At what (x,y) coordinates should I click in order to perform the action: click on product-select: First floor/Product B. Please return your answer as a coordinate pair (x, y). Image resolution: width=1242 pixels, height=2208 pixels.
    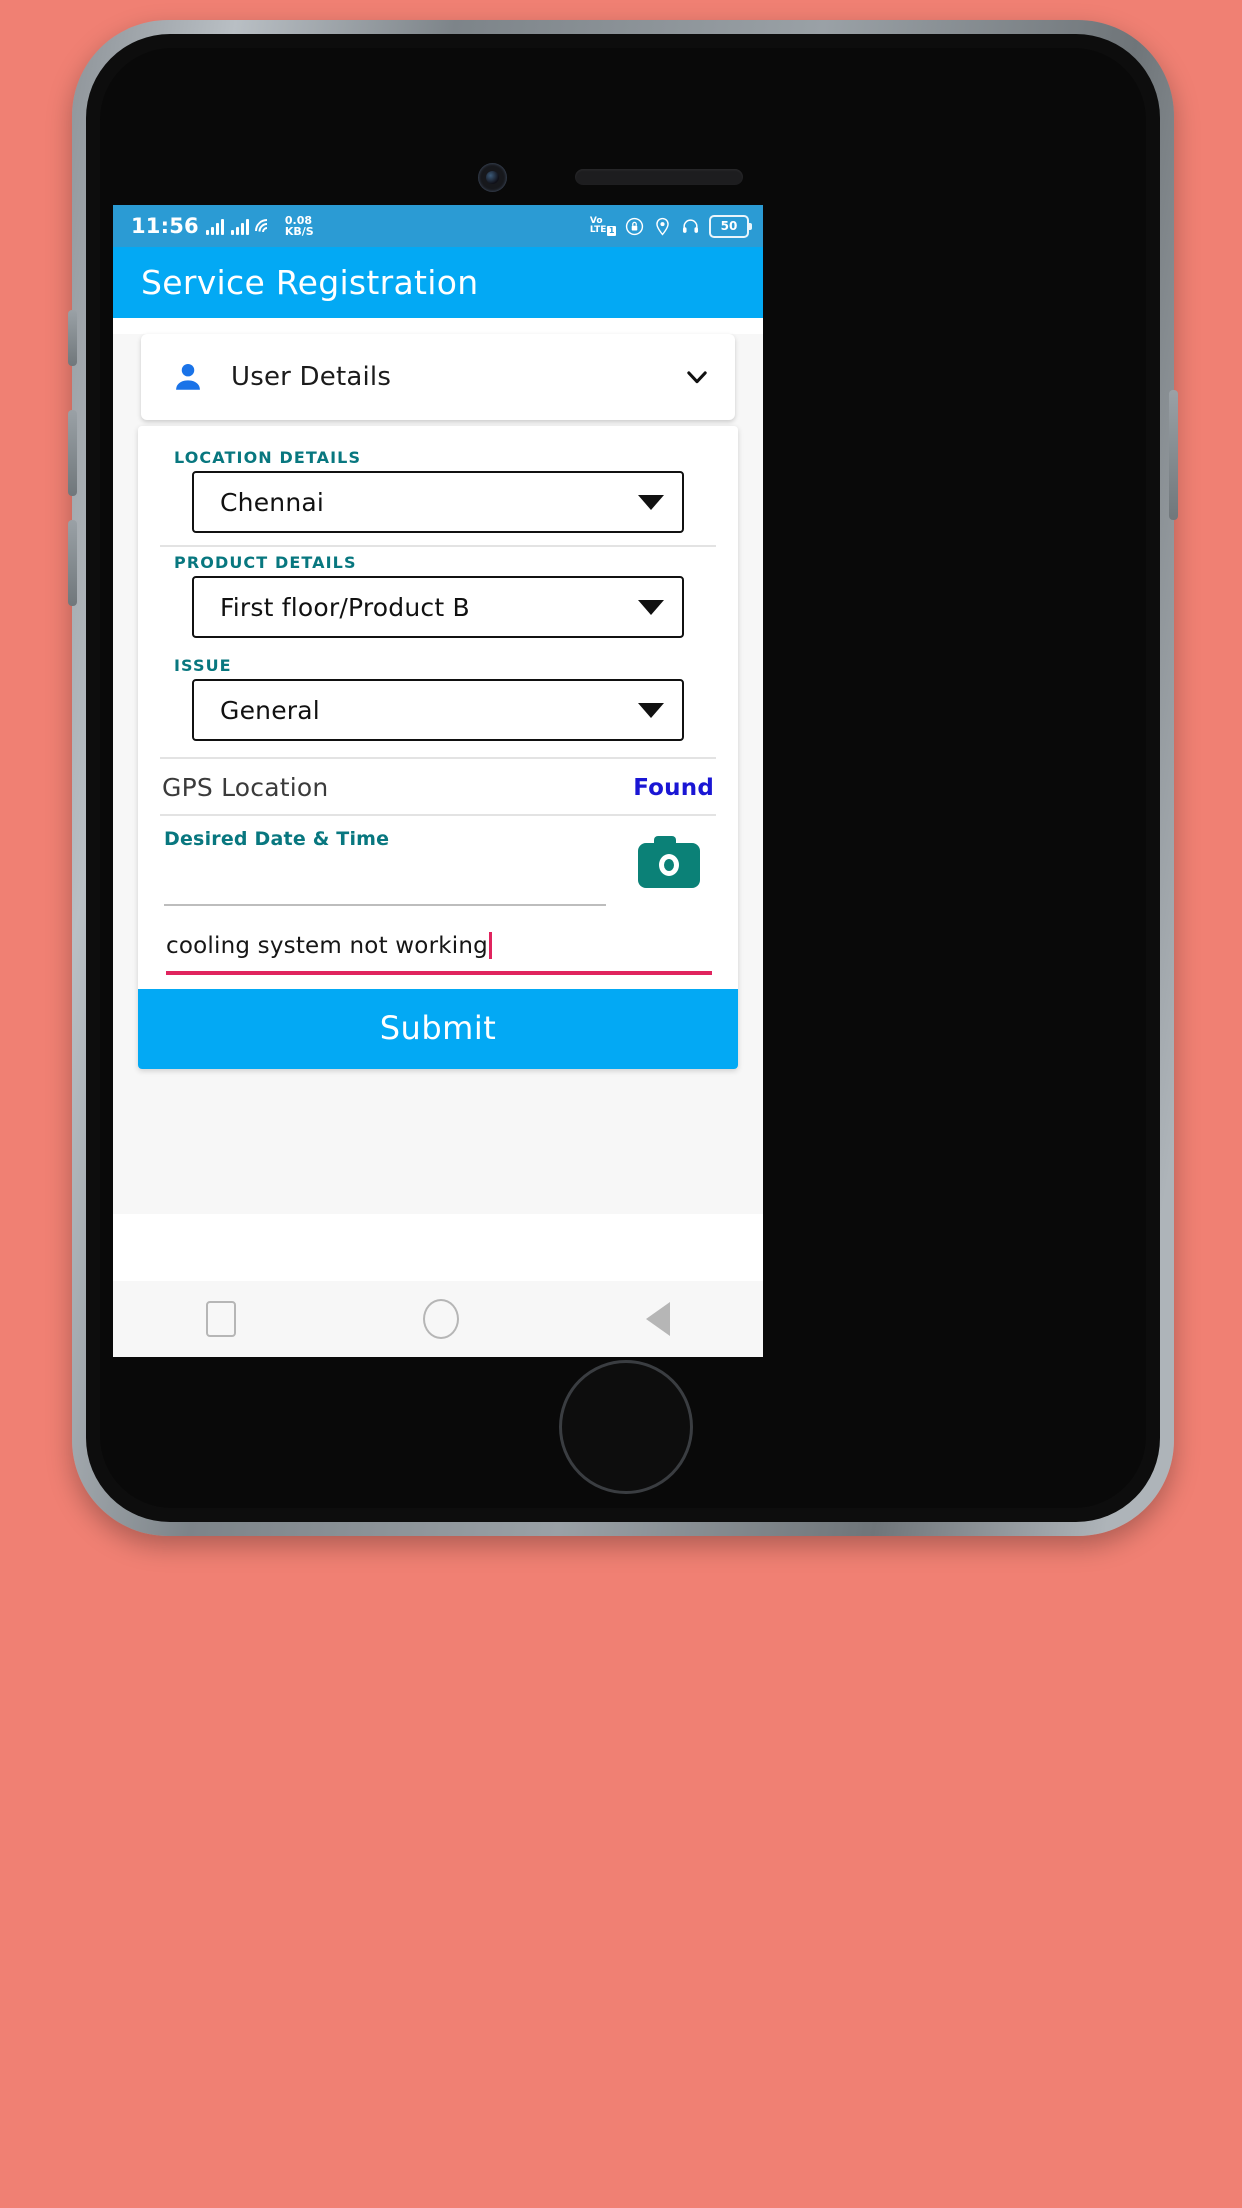
    Looking at the image, I should click on (438, 607).